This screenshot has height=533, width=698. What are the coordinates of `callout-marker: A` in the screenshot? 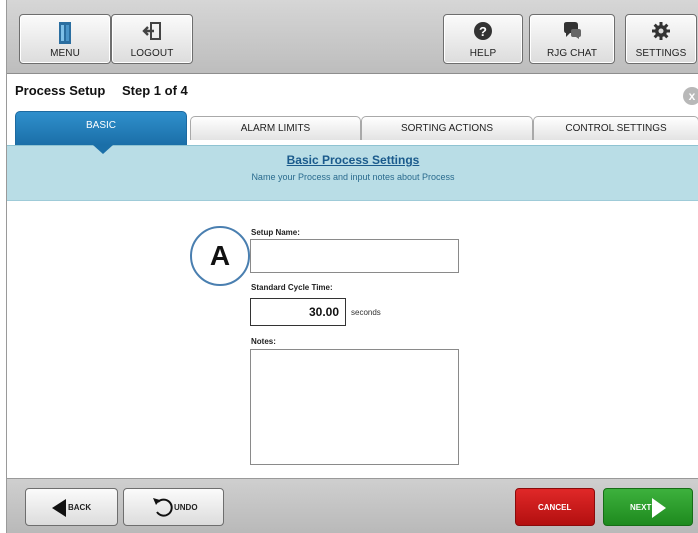 It's located at (220, 256).